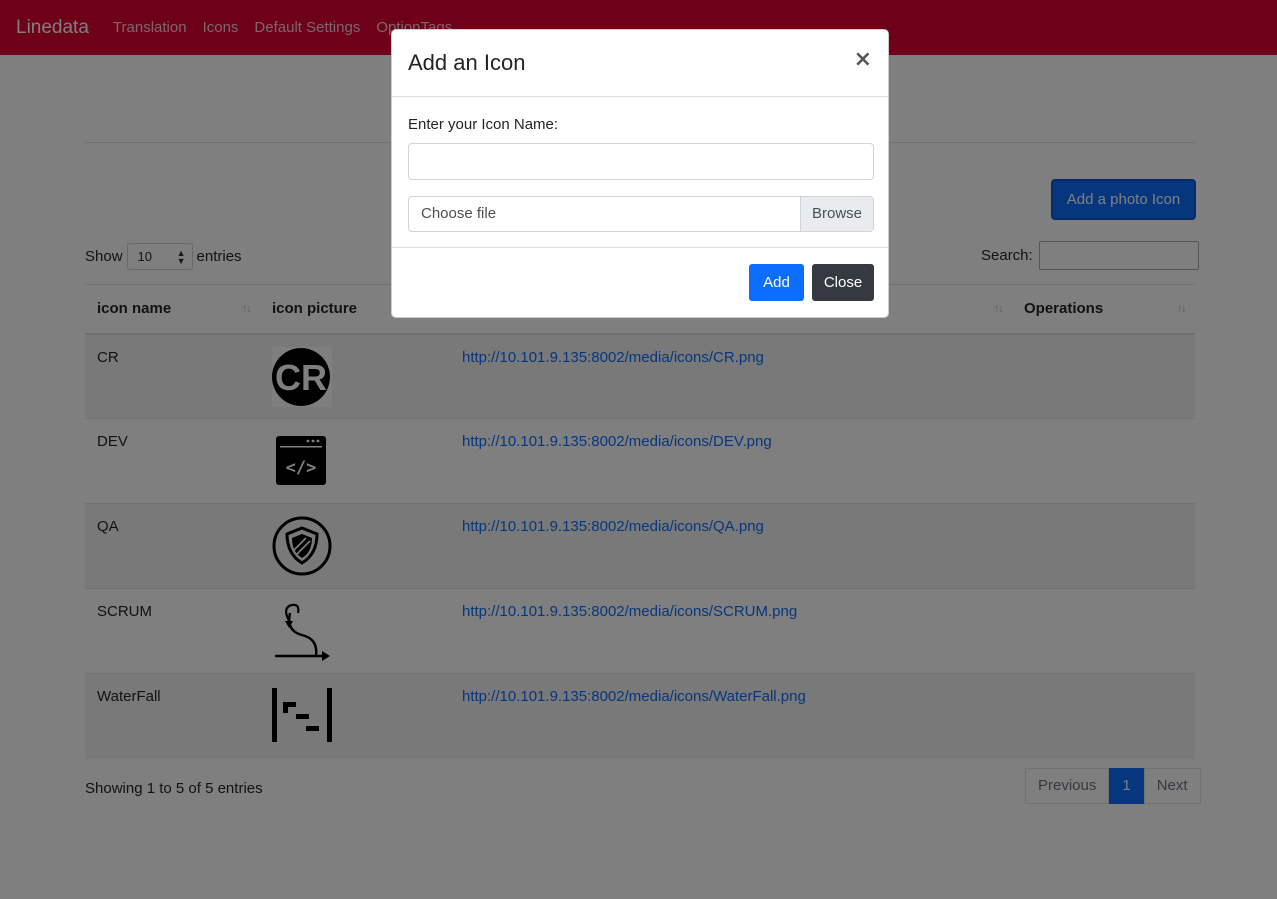  What do you see at coordinates (863, 59) in the screenshot?
I see `close-icon: ×` at bounding box center [863, 59].